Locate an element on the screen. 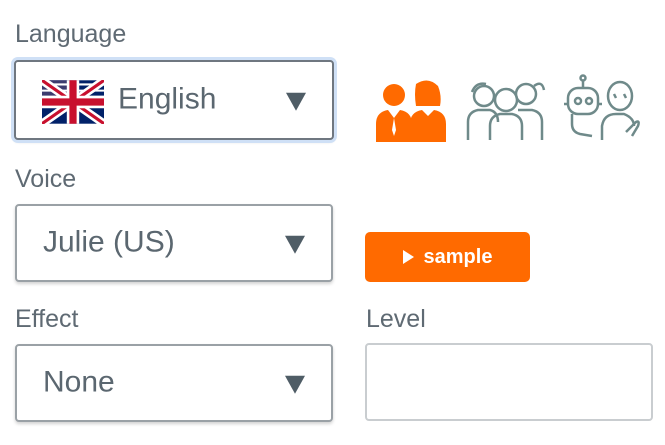  children-icon is located at coordinates (506, 109).